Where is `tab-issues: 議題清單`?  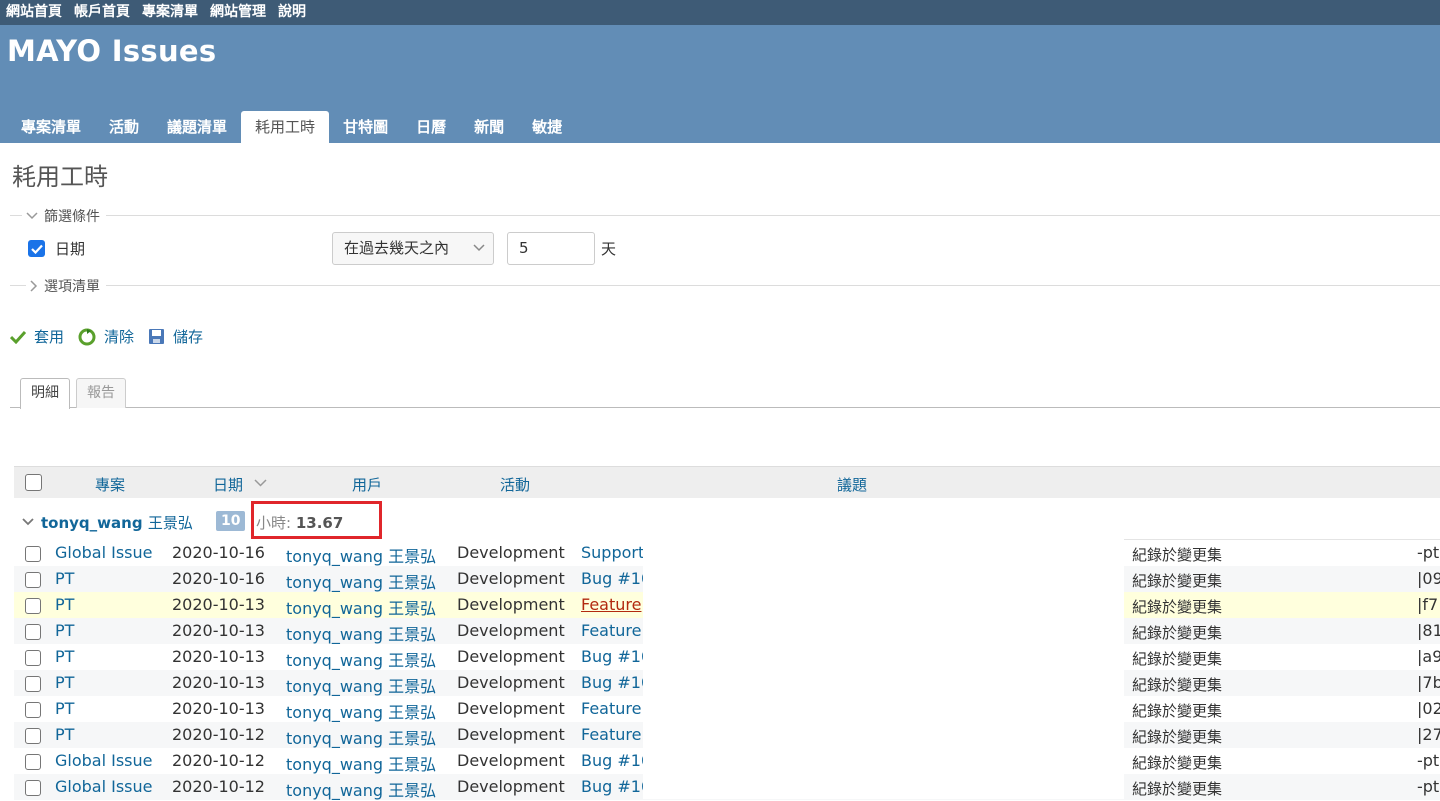 tab-issues: 議題清單 is located at coordinates (197, 127).